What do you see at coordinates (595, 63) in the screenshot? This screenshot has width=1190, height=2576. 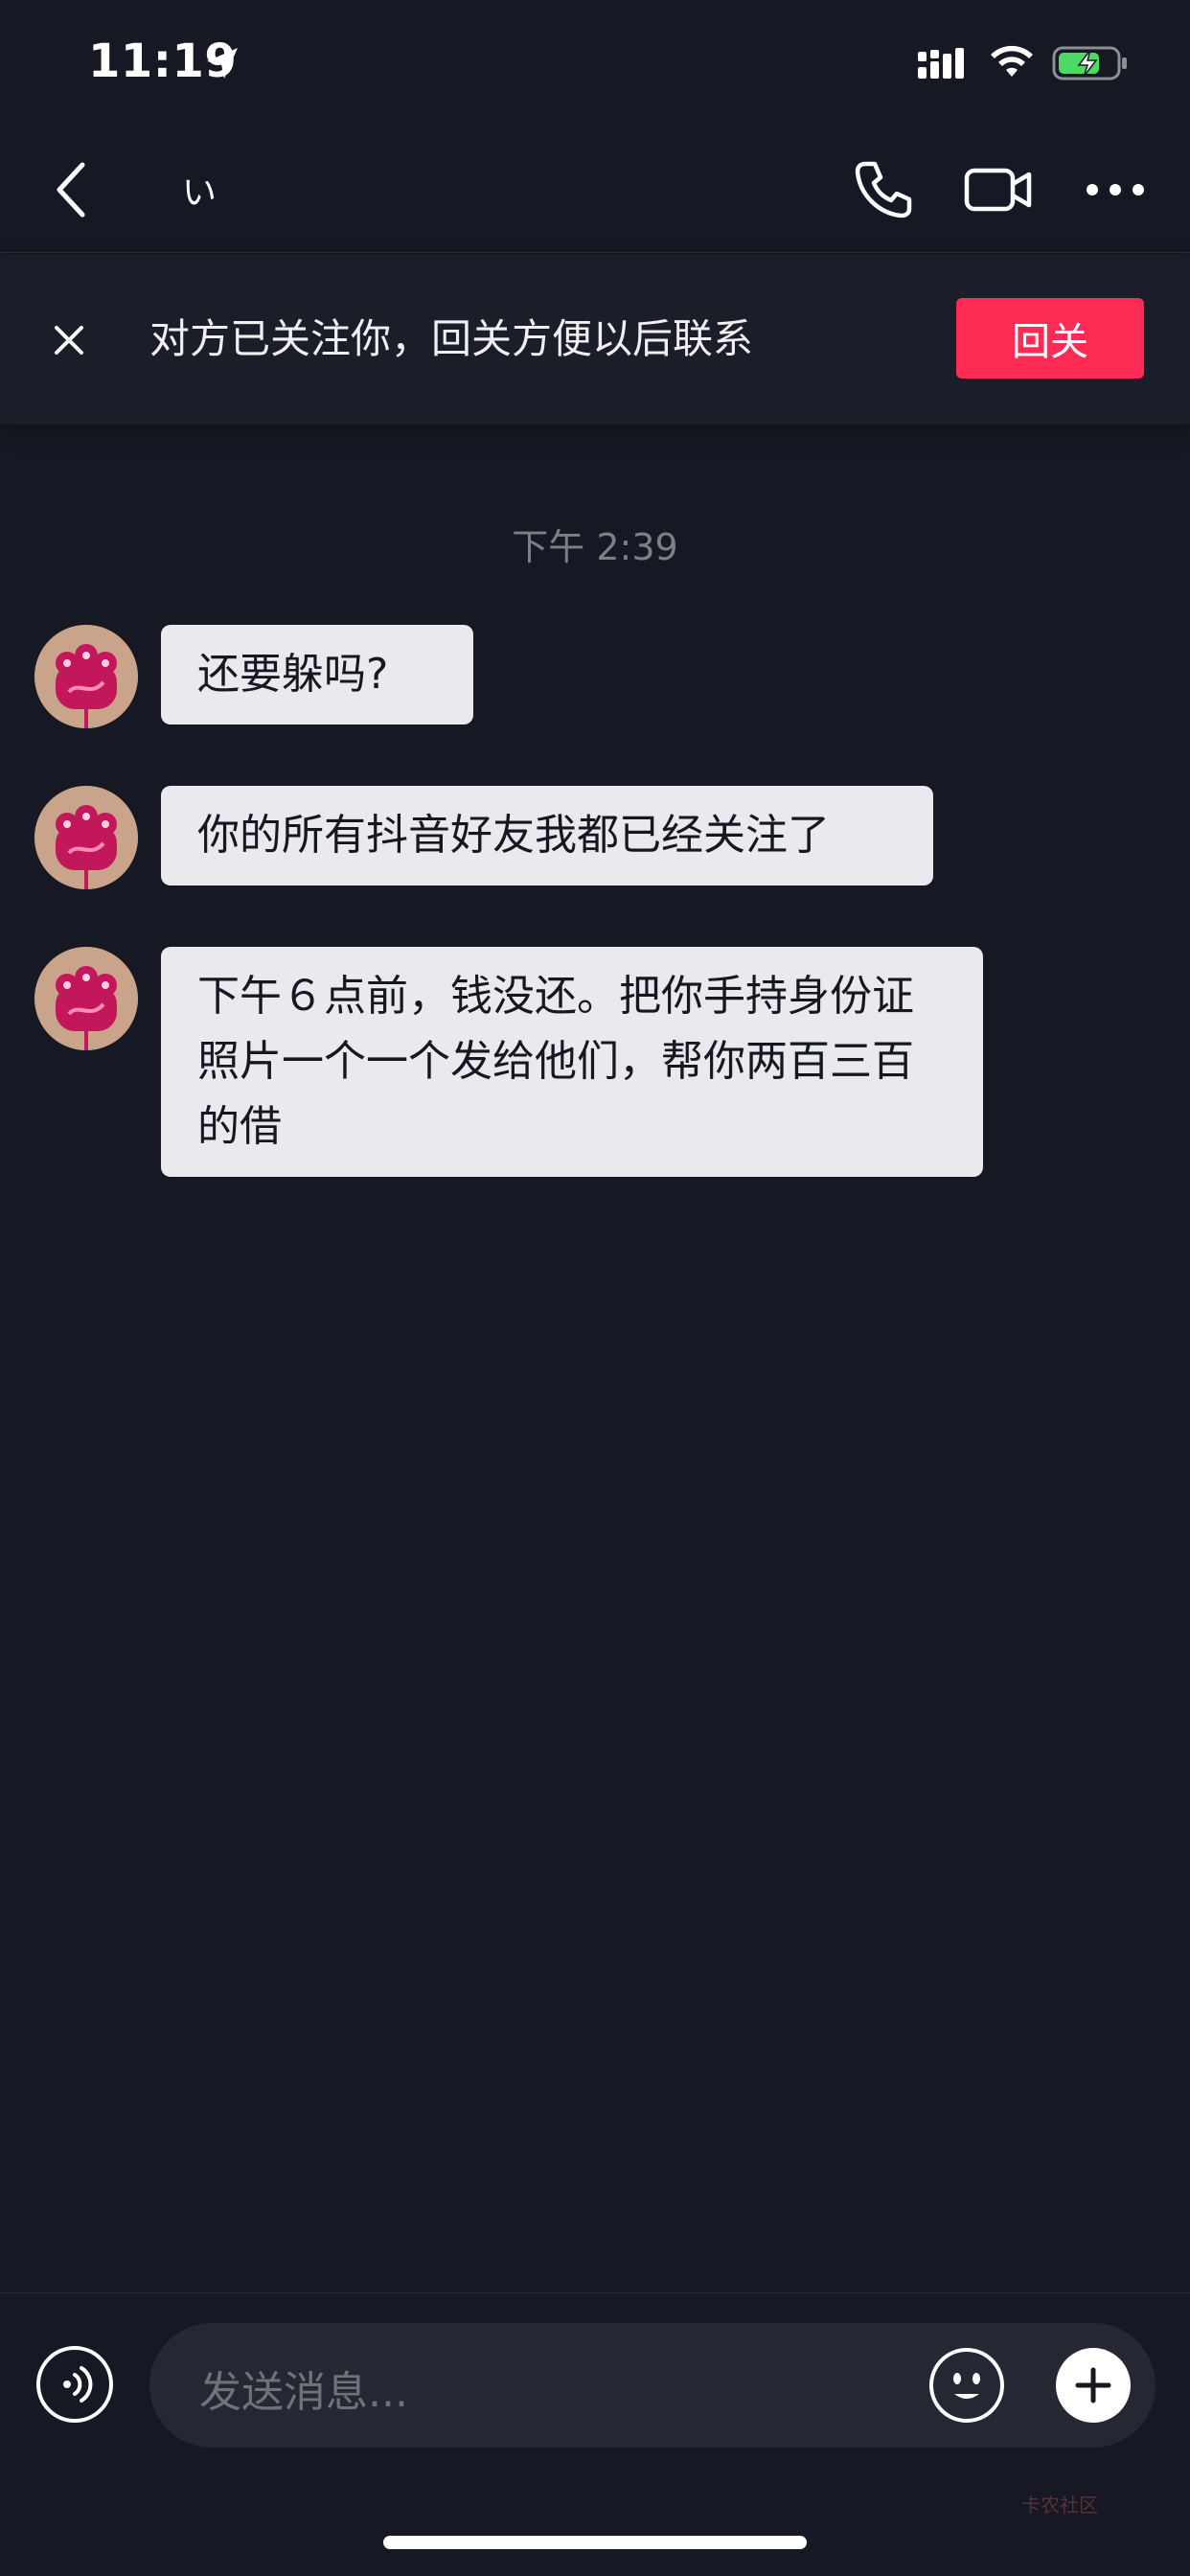 I see `status-bar: 11:19` at bounding box center [595, 63].